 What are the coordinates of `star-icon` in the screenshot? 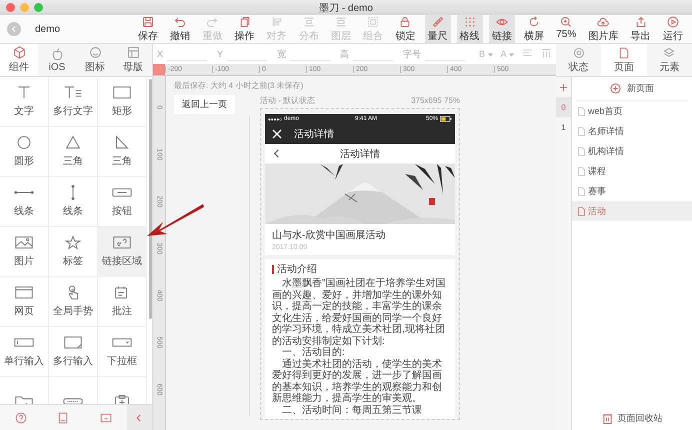 It's located at (73, 242).